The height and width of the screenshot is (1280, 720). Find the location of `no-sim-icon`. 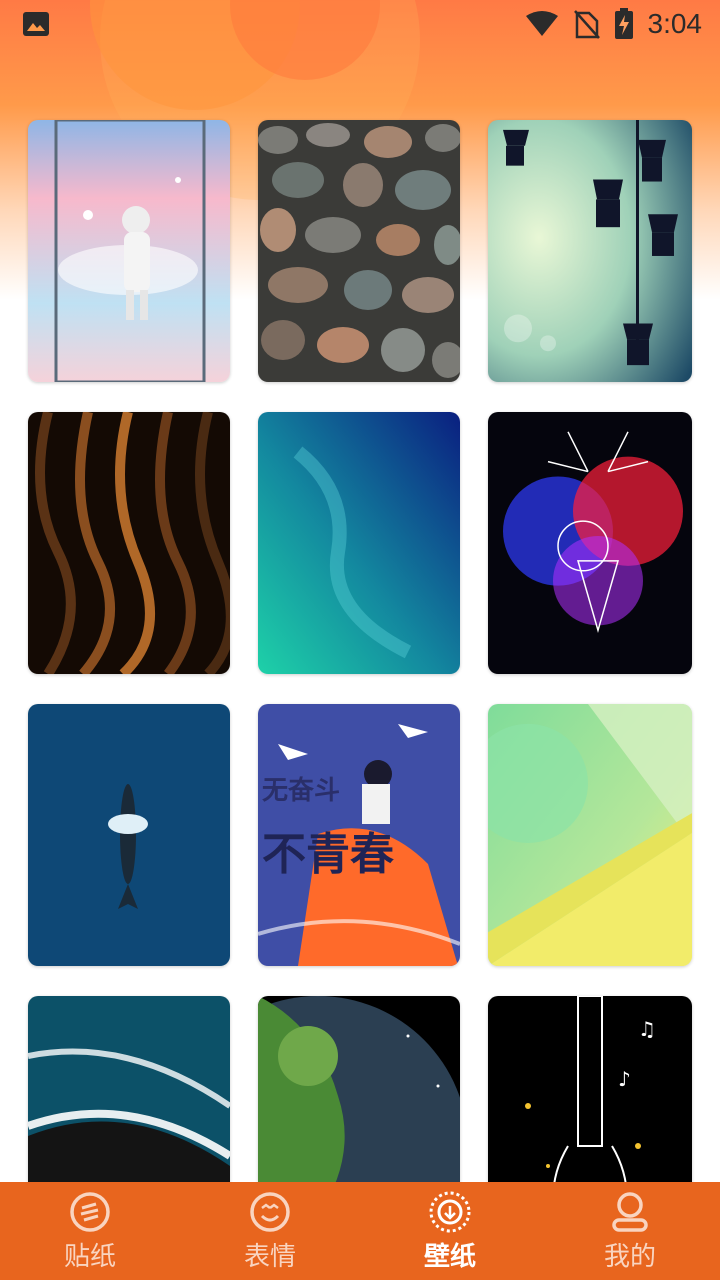

no-sim-icon is located at coordinates (586, 24).